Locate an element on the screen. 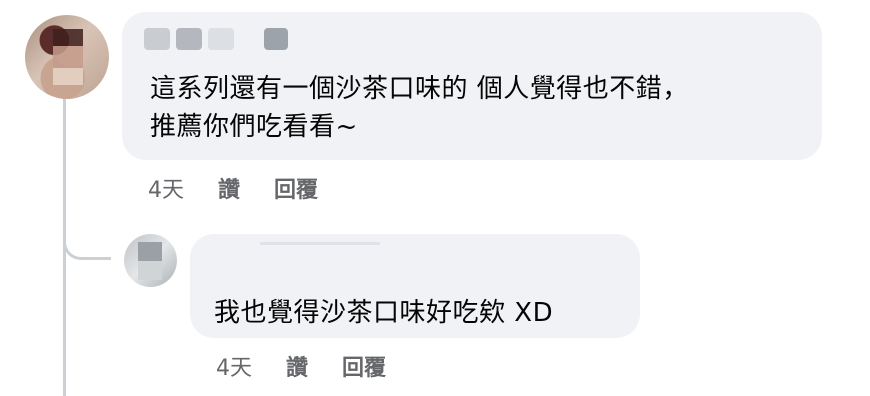  reply-bubble: 我也覺得沙茶口味好吃欸 XD is located at coordinates (415, 286).